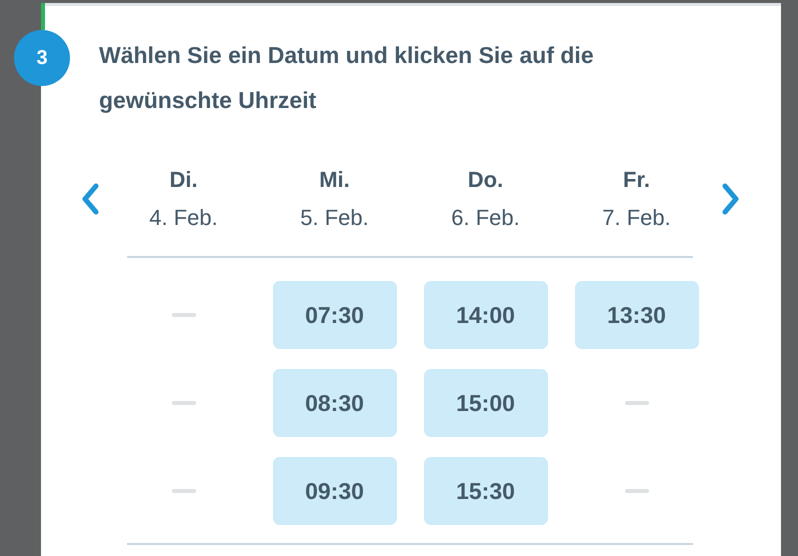 The width and height of the screenshot is (798, 556). What do you see at coordinates (334, 180) in the screenshot?
I see `weekday-label: Mi.` at bounding box center [334, 180].